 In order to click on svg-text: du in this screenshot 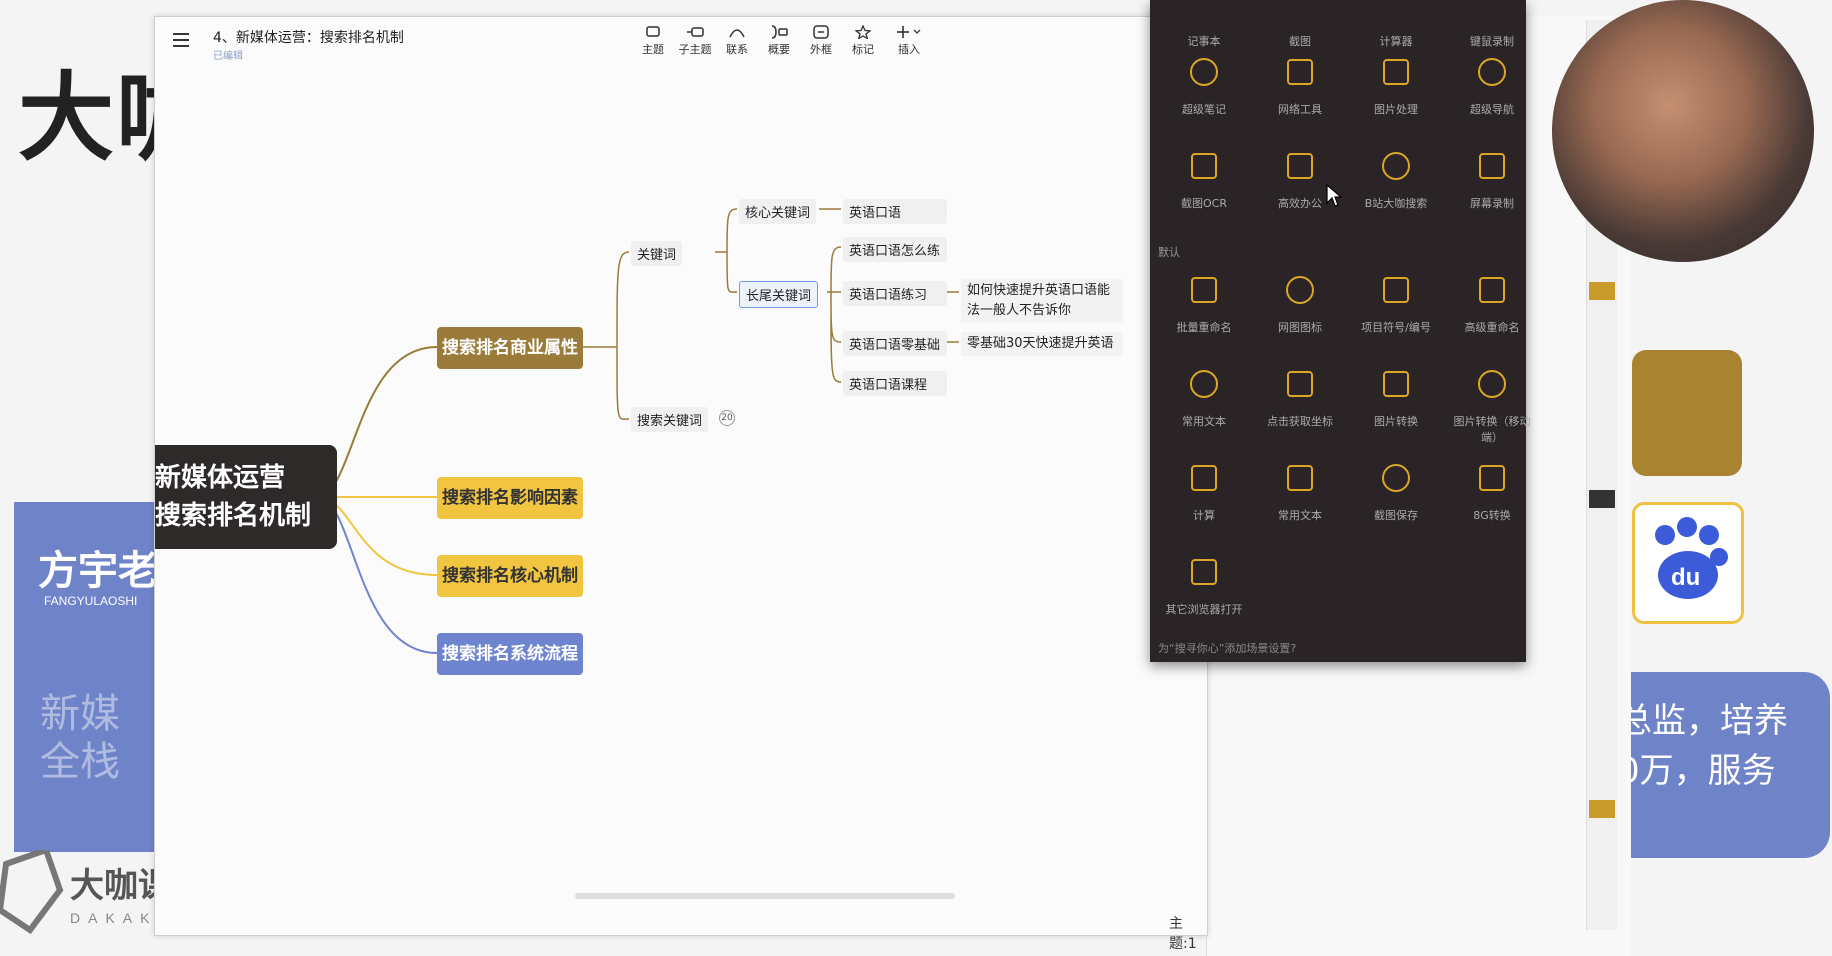, I will do `click(1685, 577)`.